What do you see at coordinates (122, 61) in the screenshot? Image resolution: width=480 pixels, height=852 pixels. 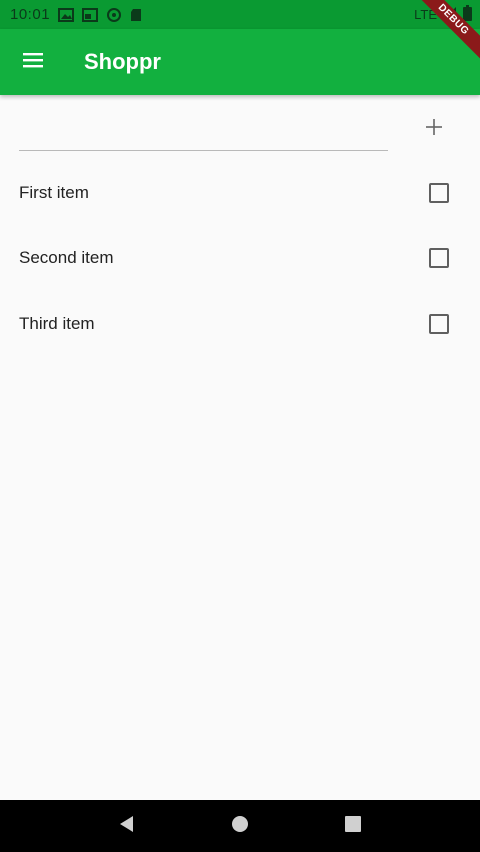 I see `app-title: Shoppr` at bounding box center [122, 61].